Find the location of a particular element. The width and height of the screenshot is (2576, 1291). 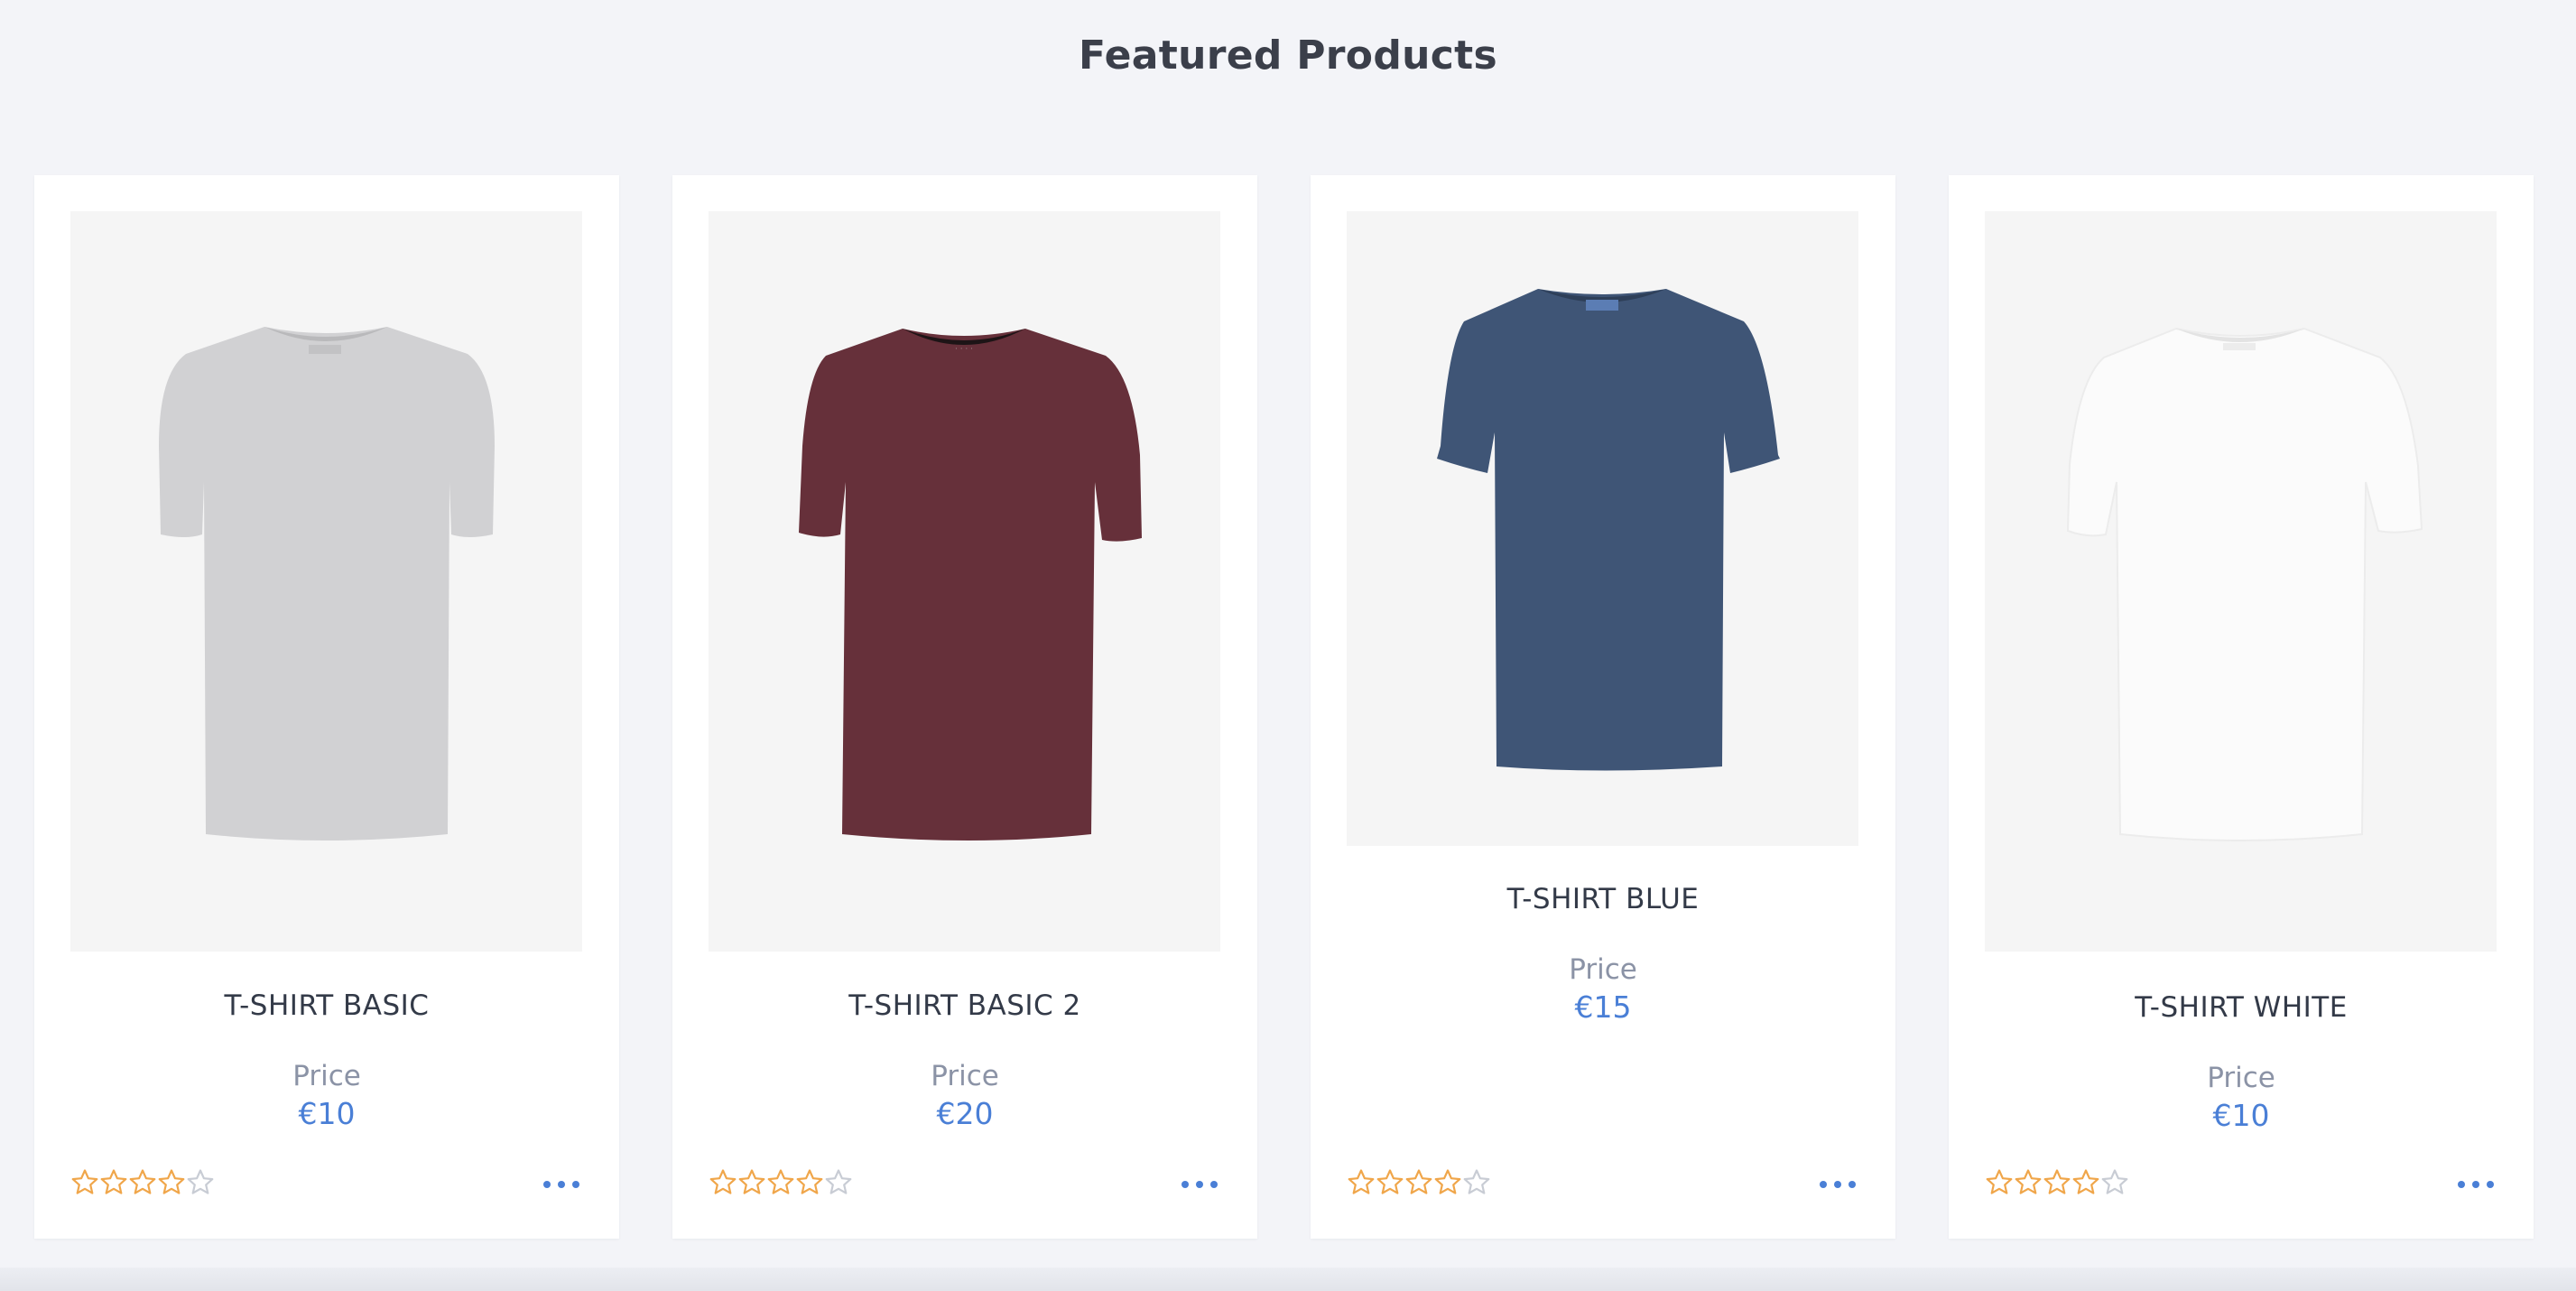

bottom-shadow is located at coordinates (1288, 1279).